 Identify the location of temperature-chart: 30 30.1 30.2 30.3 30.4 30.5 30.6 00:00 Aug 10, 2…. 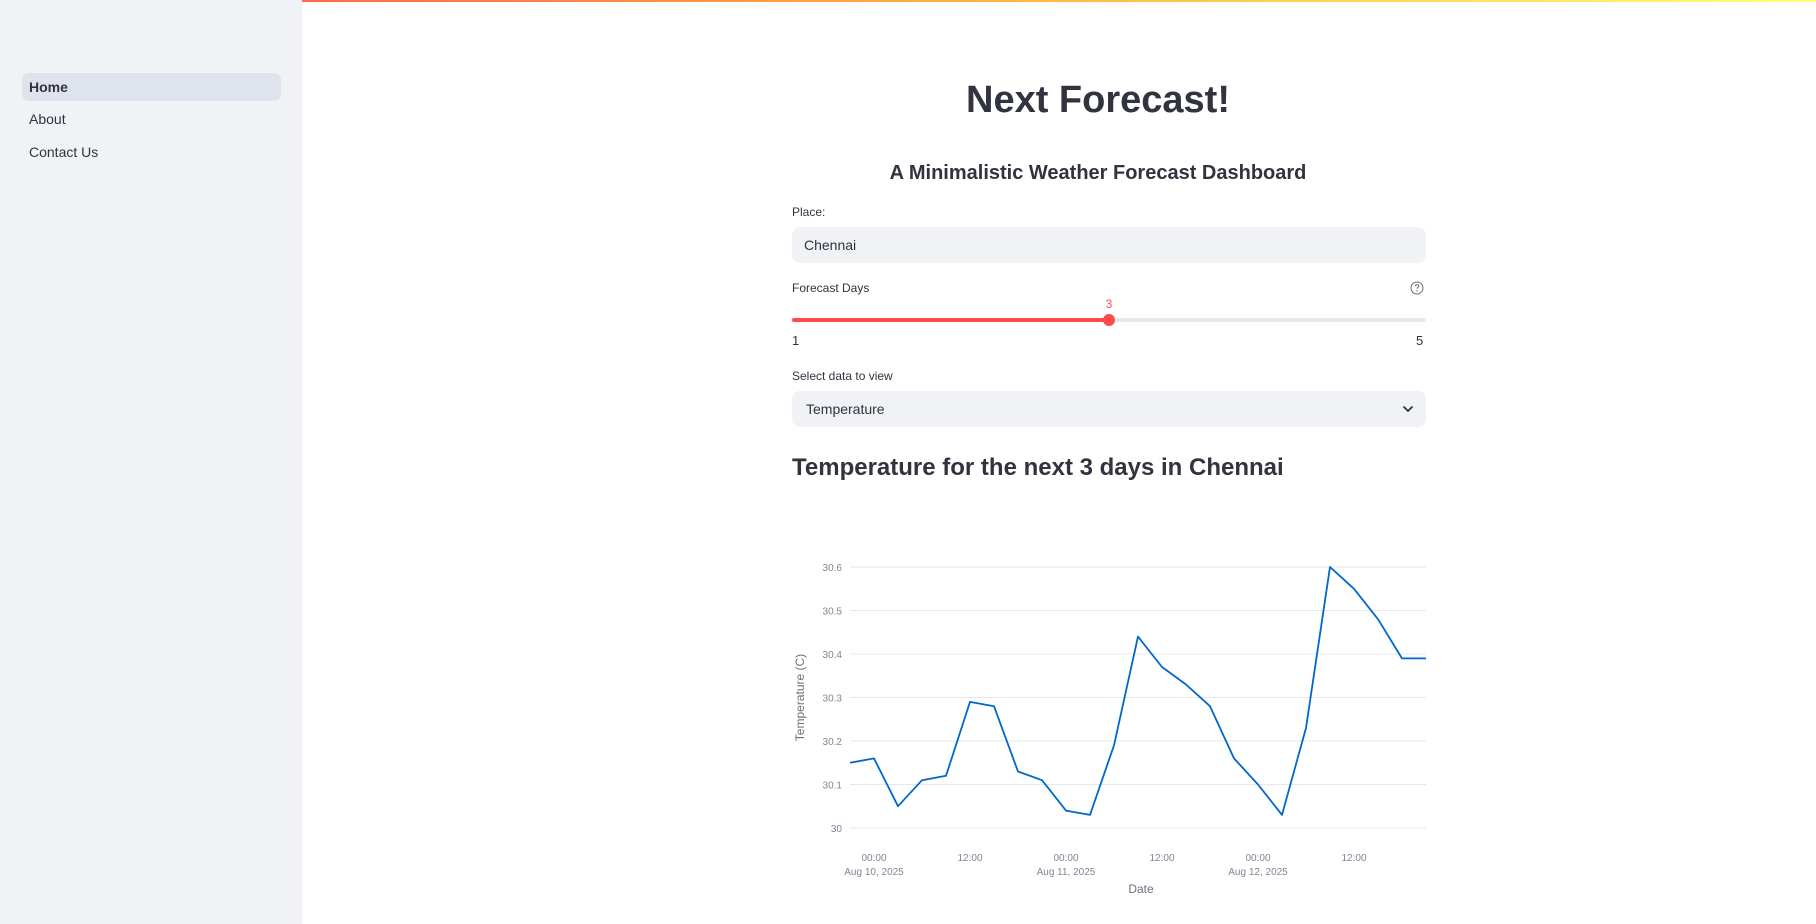
(1109, 729).